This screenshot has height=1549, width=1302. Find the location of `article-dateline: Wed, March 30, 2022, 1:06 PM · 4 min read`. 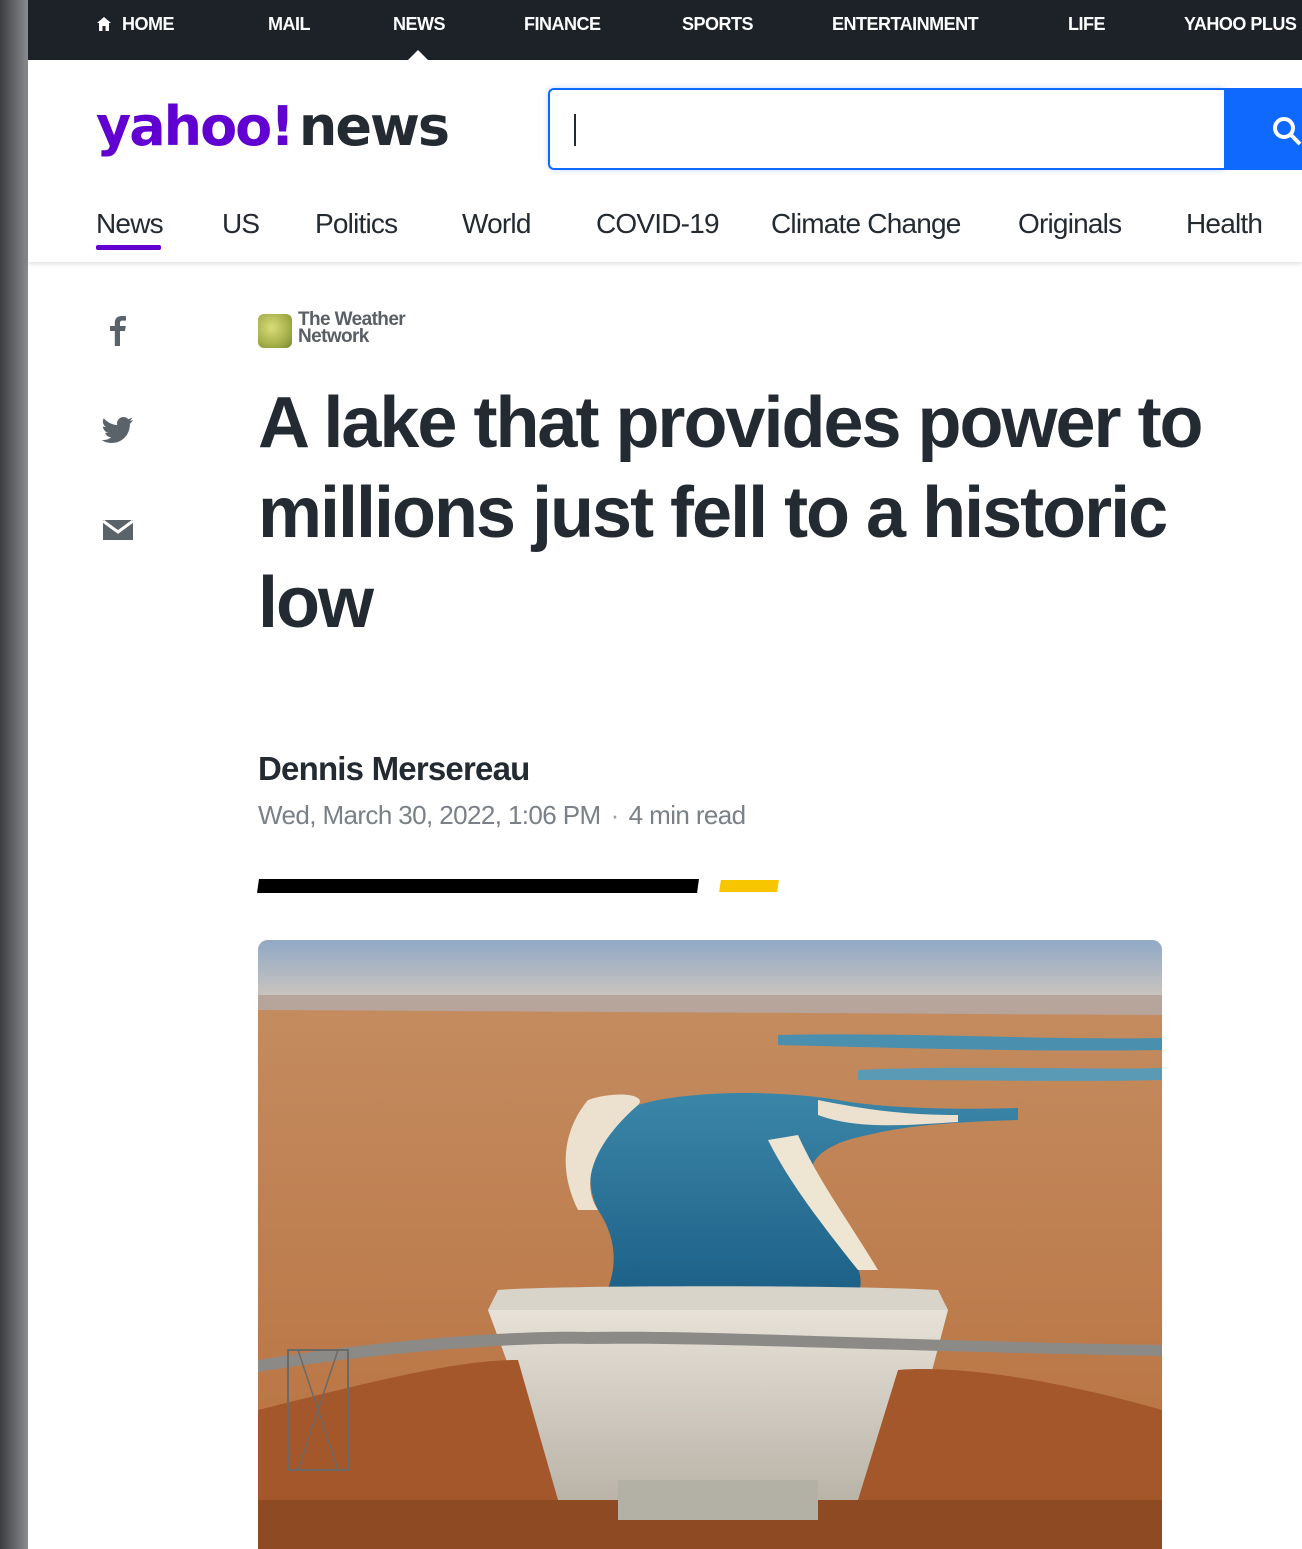

article-dateline: Wed, March 30, 2022, 1:06 PM · 4 min read is located at coordinates (502, 815).